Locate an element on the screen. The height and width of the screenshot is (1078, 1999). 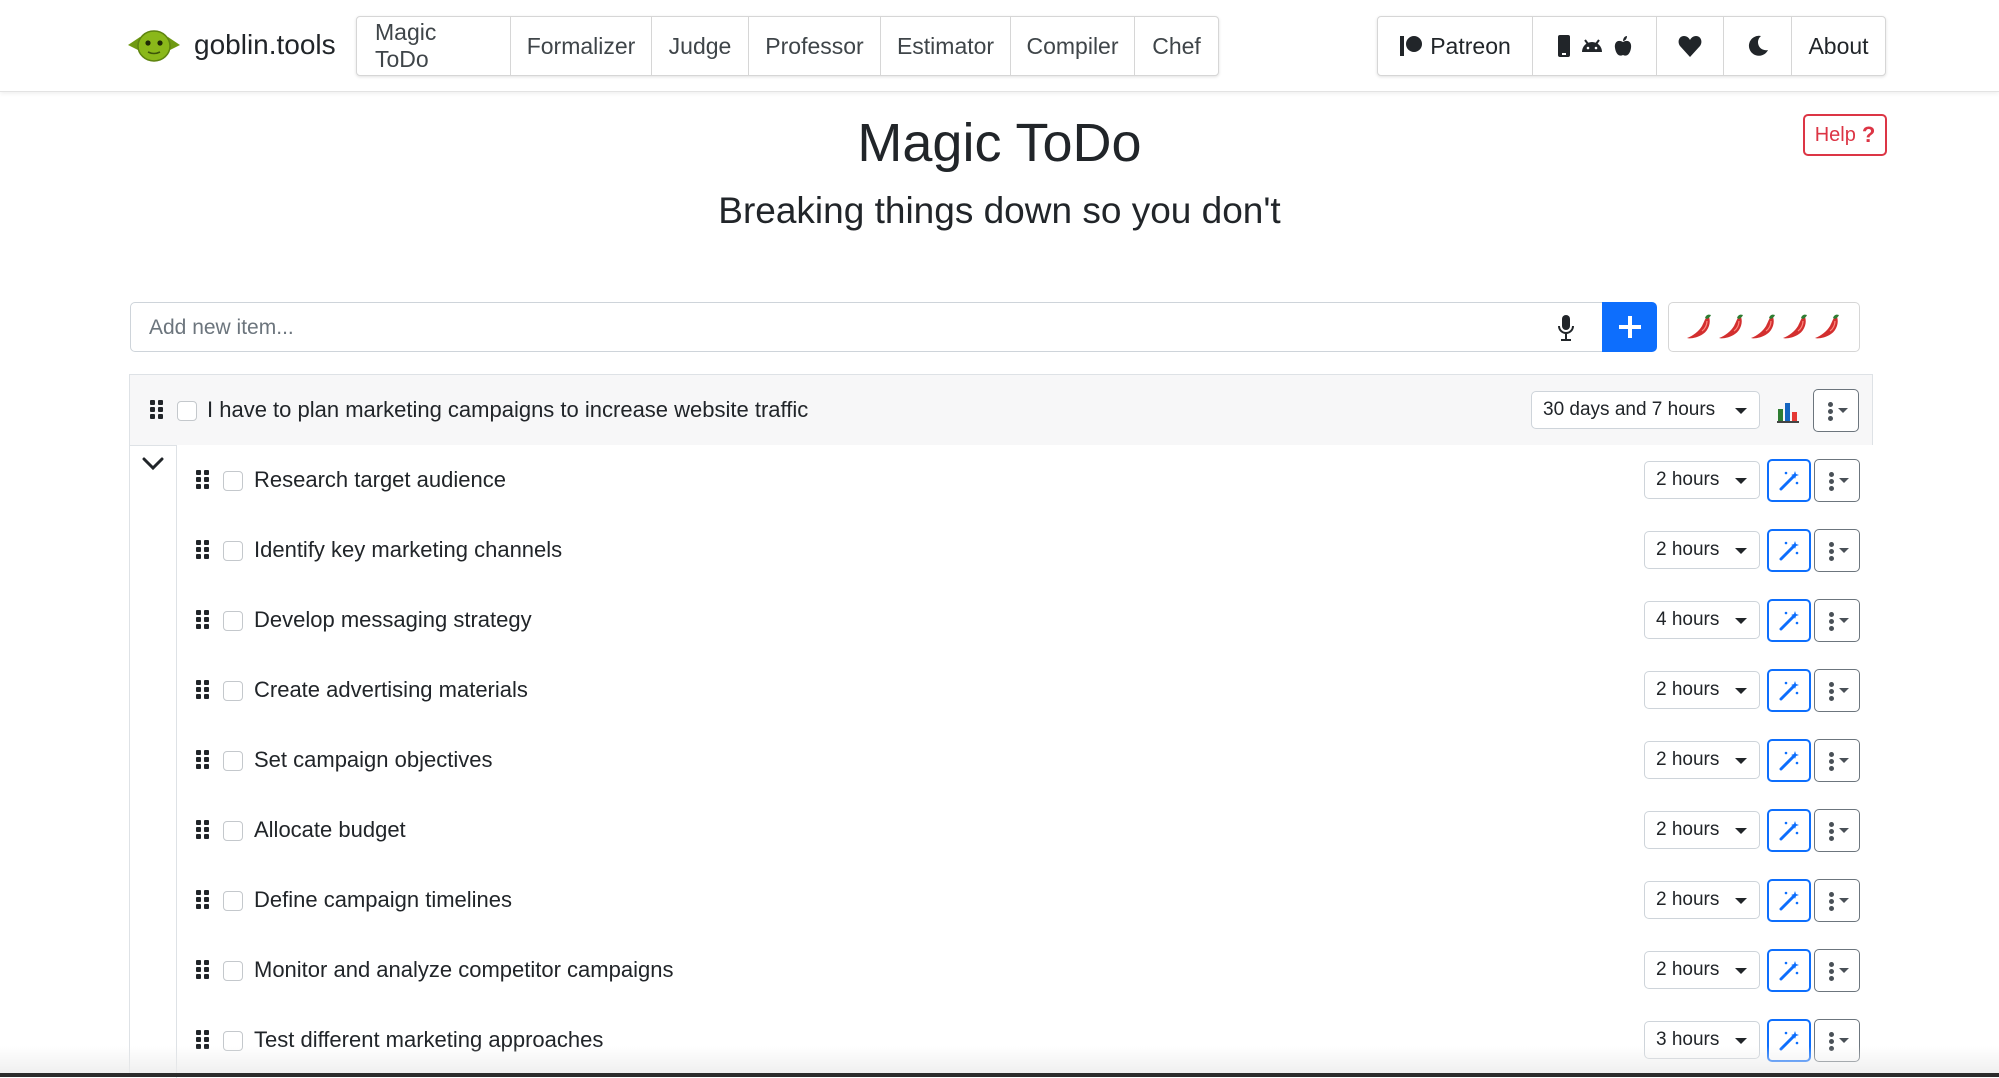
chevron-down-icon is located at coordinates (153, 464).